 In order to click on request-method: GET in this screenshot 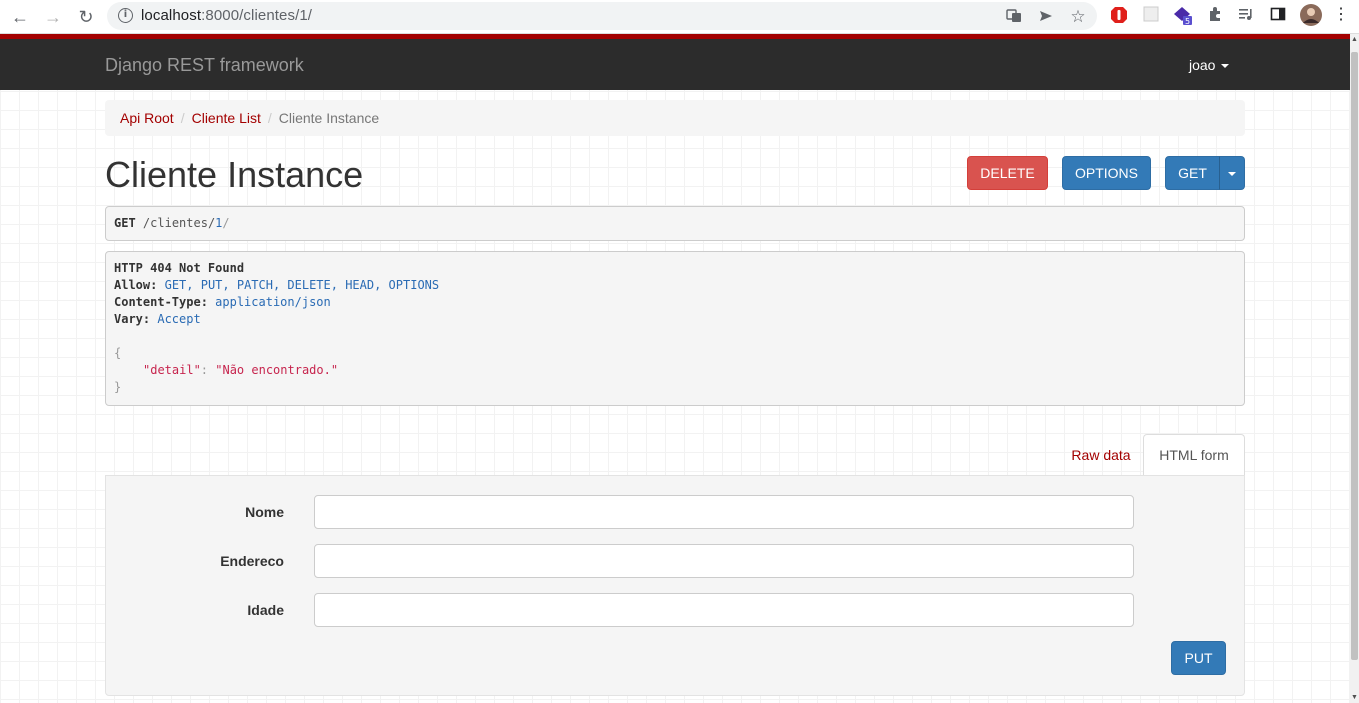, I will do `click(125, 223)`.